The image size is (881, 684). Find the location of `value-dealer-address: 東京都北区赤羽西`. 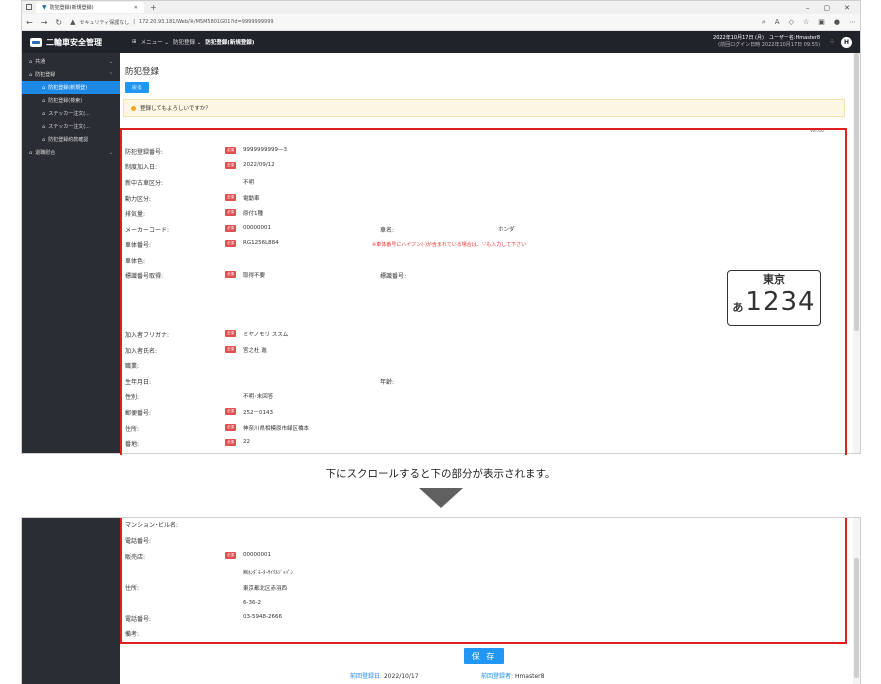

value-dealer-address: 東京都北区赤羽西 is located at coordinates (265, 589).